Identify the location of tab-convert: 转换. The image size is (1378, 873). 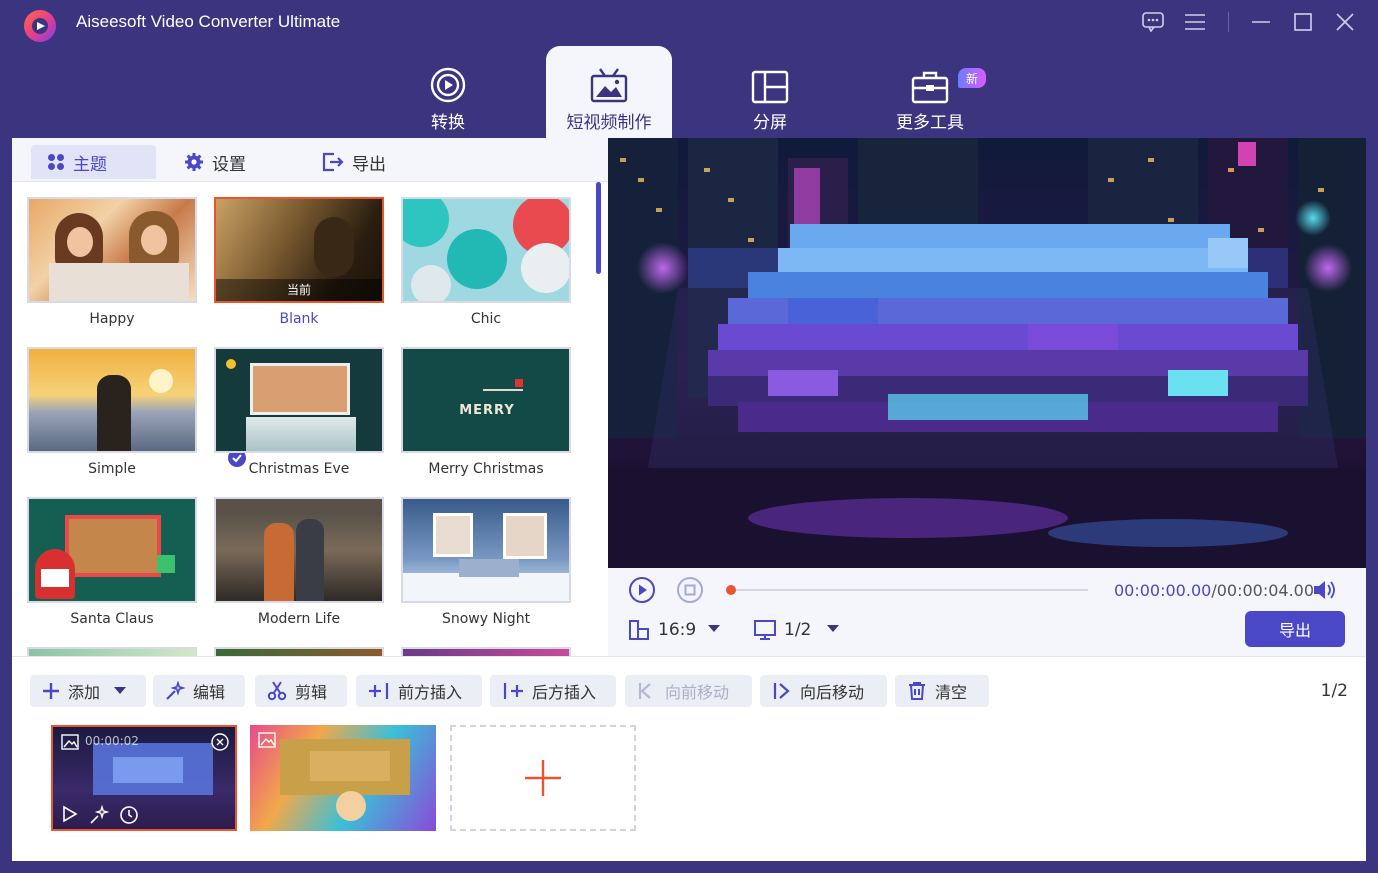
(448, 92).